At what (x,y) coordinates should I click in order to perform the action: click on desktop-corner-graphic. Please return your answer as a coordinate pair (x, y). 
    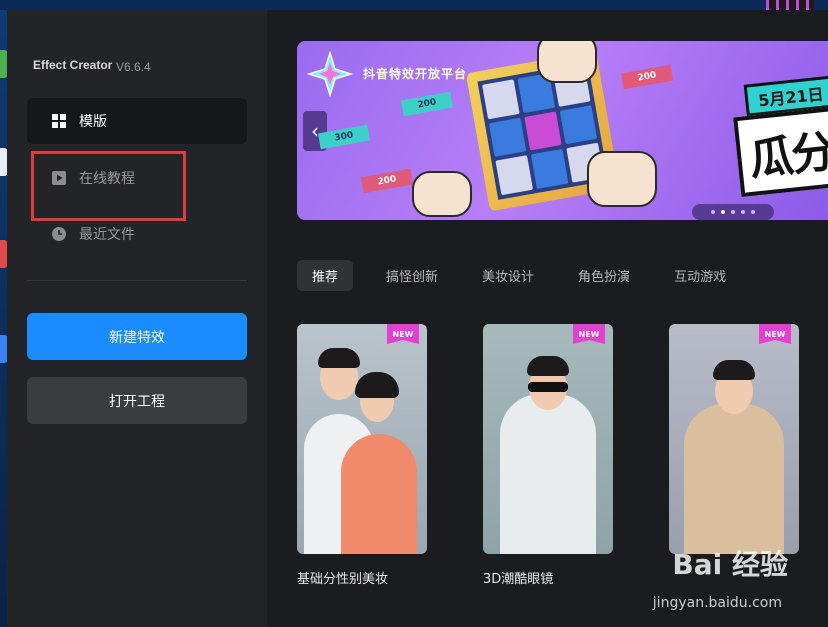
    Looking at the image, I should click on (790, 5).